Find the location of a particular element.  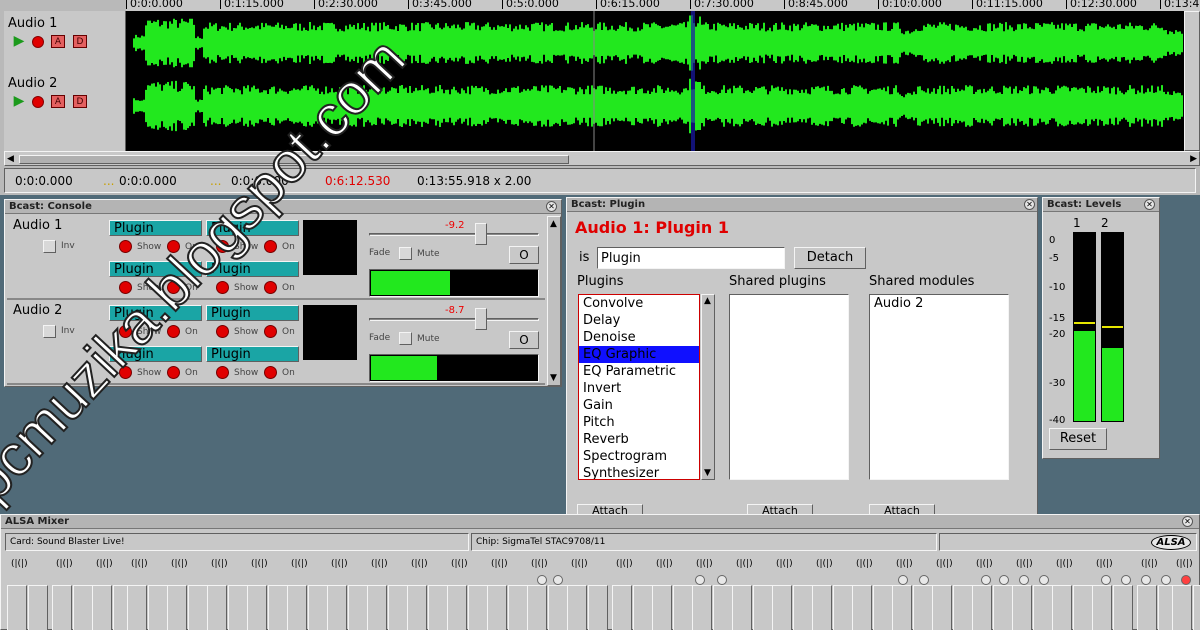

scroll-right-icon: ▶ is located at coordinates (1193, 159).